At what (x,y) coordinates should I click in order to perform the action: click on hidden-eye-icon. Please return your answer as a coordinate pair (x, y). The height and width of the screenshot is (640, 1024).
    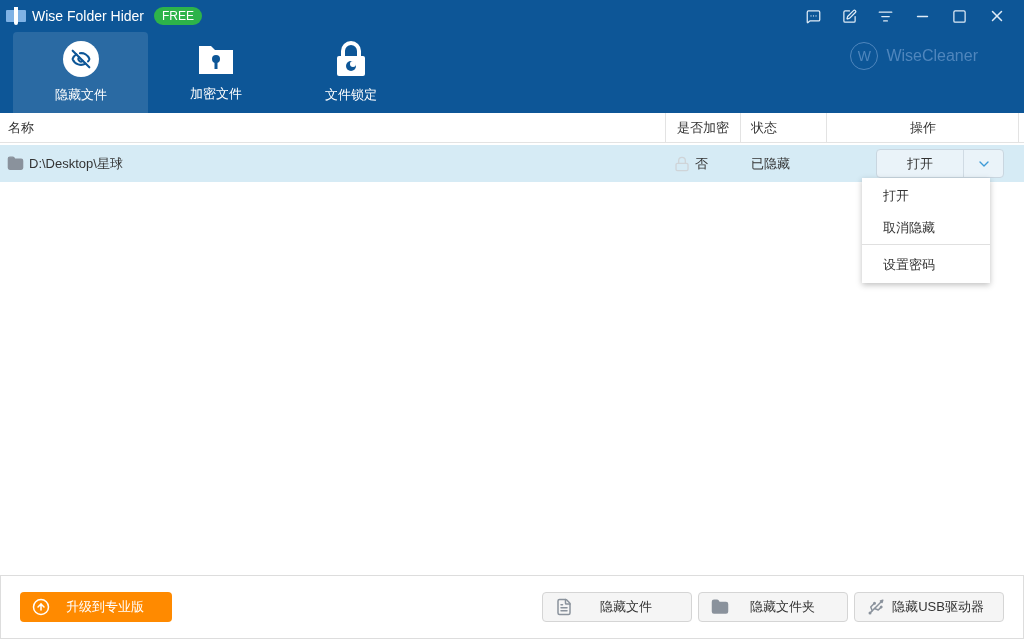
    Looking at the image, I should click on (80, 58).